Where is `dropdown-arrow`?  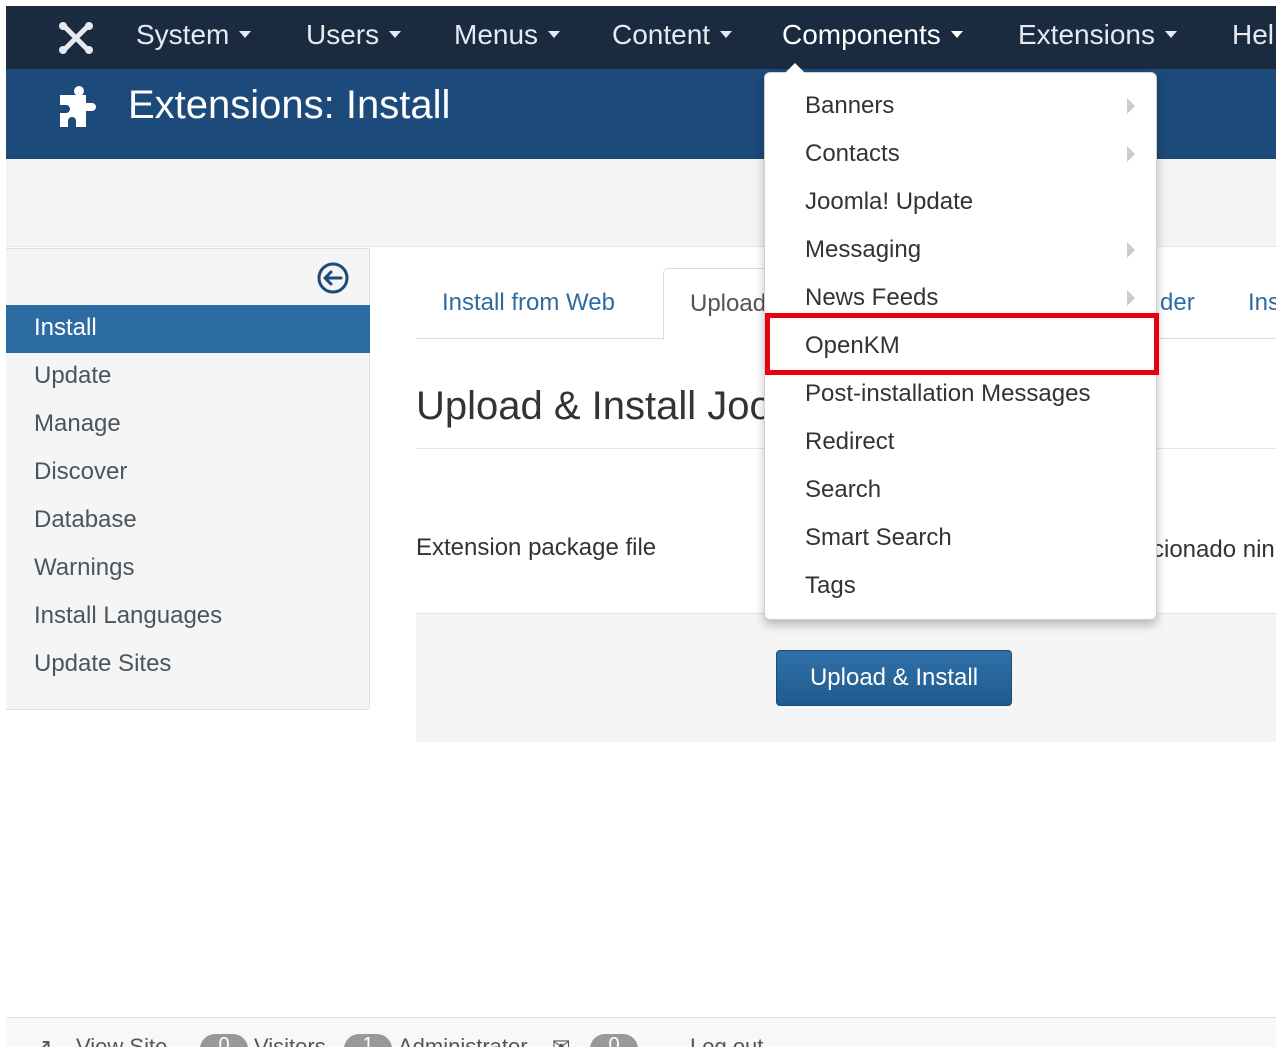
dropdown-arrow is located at coordinates (795, 68).